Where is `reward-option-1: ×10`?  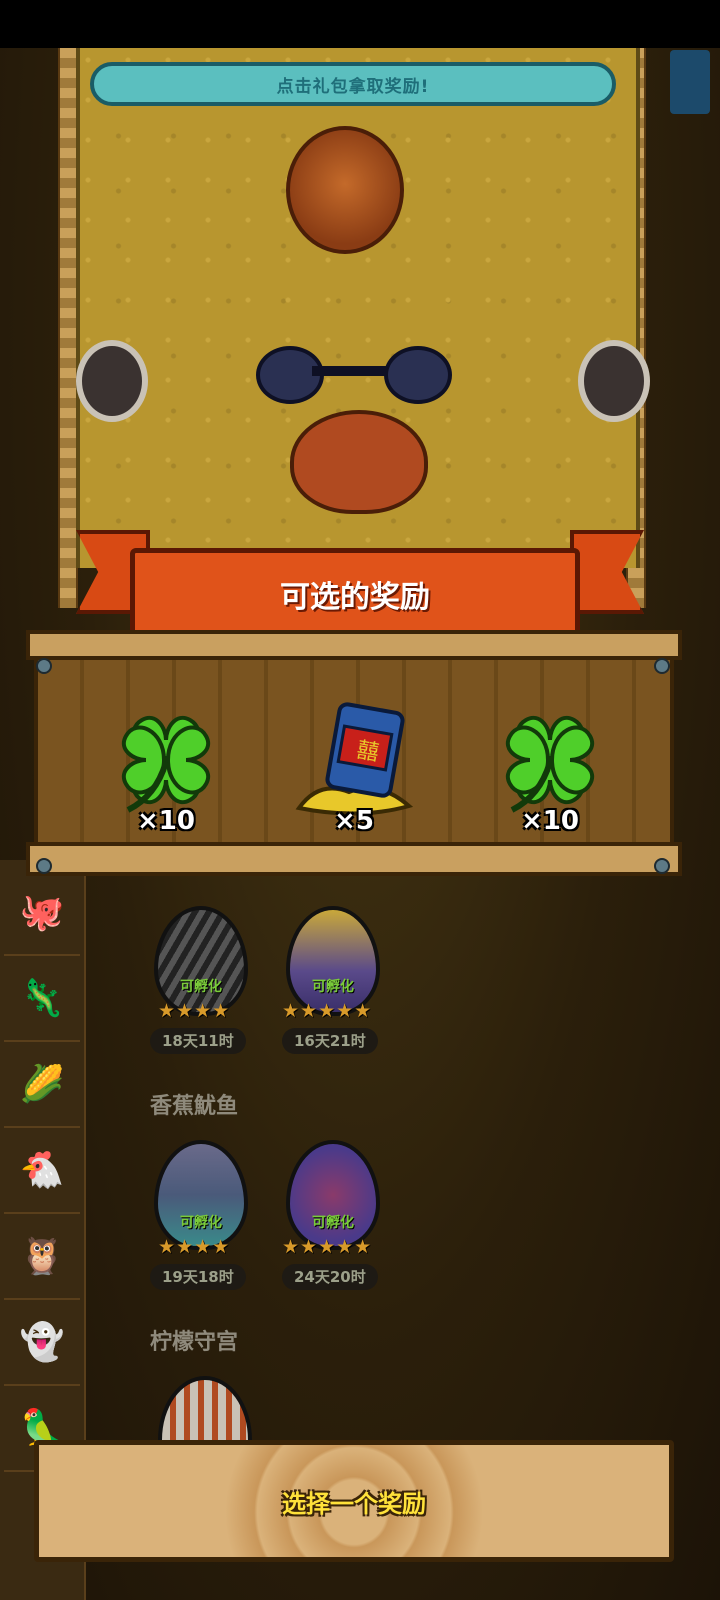 reward-option-1: ×10 is located at coordinates (166, 770).